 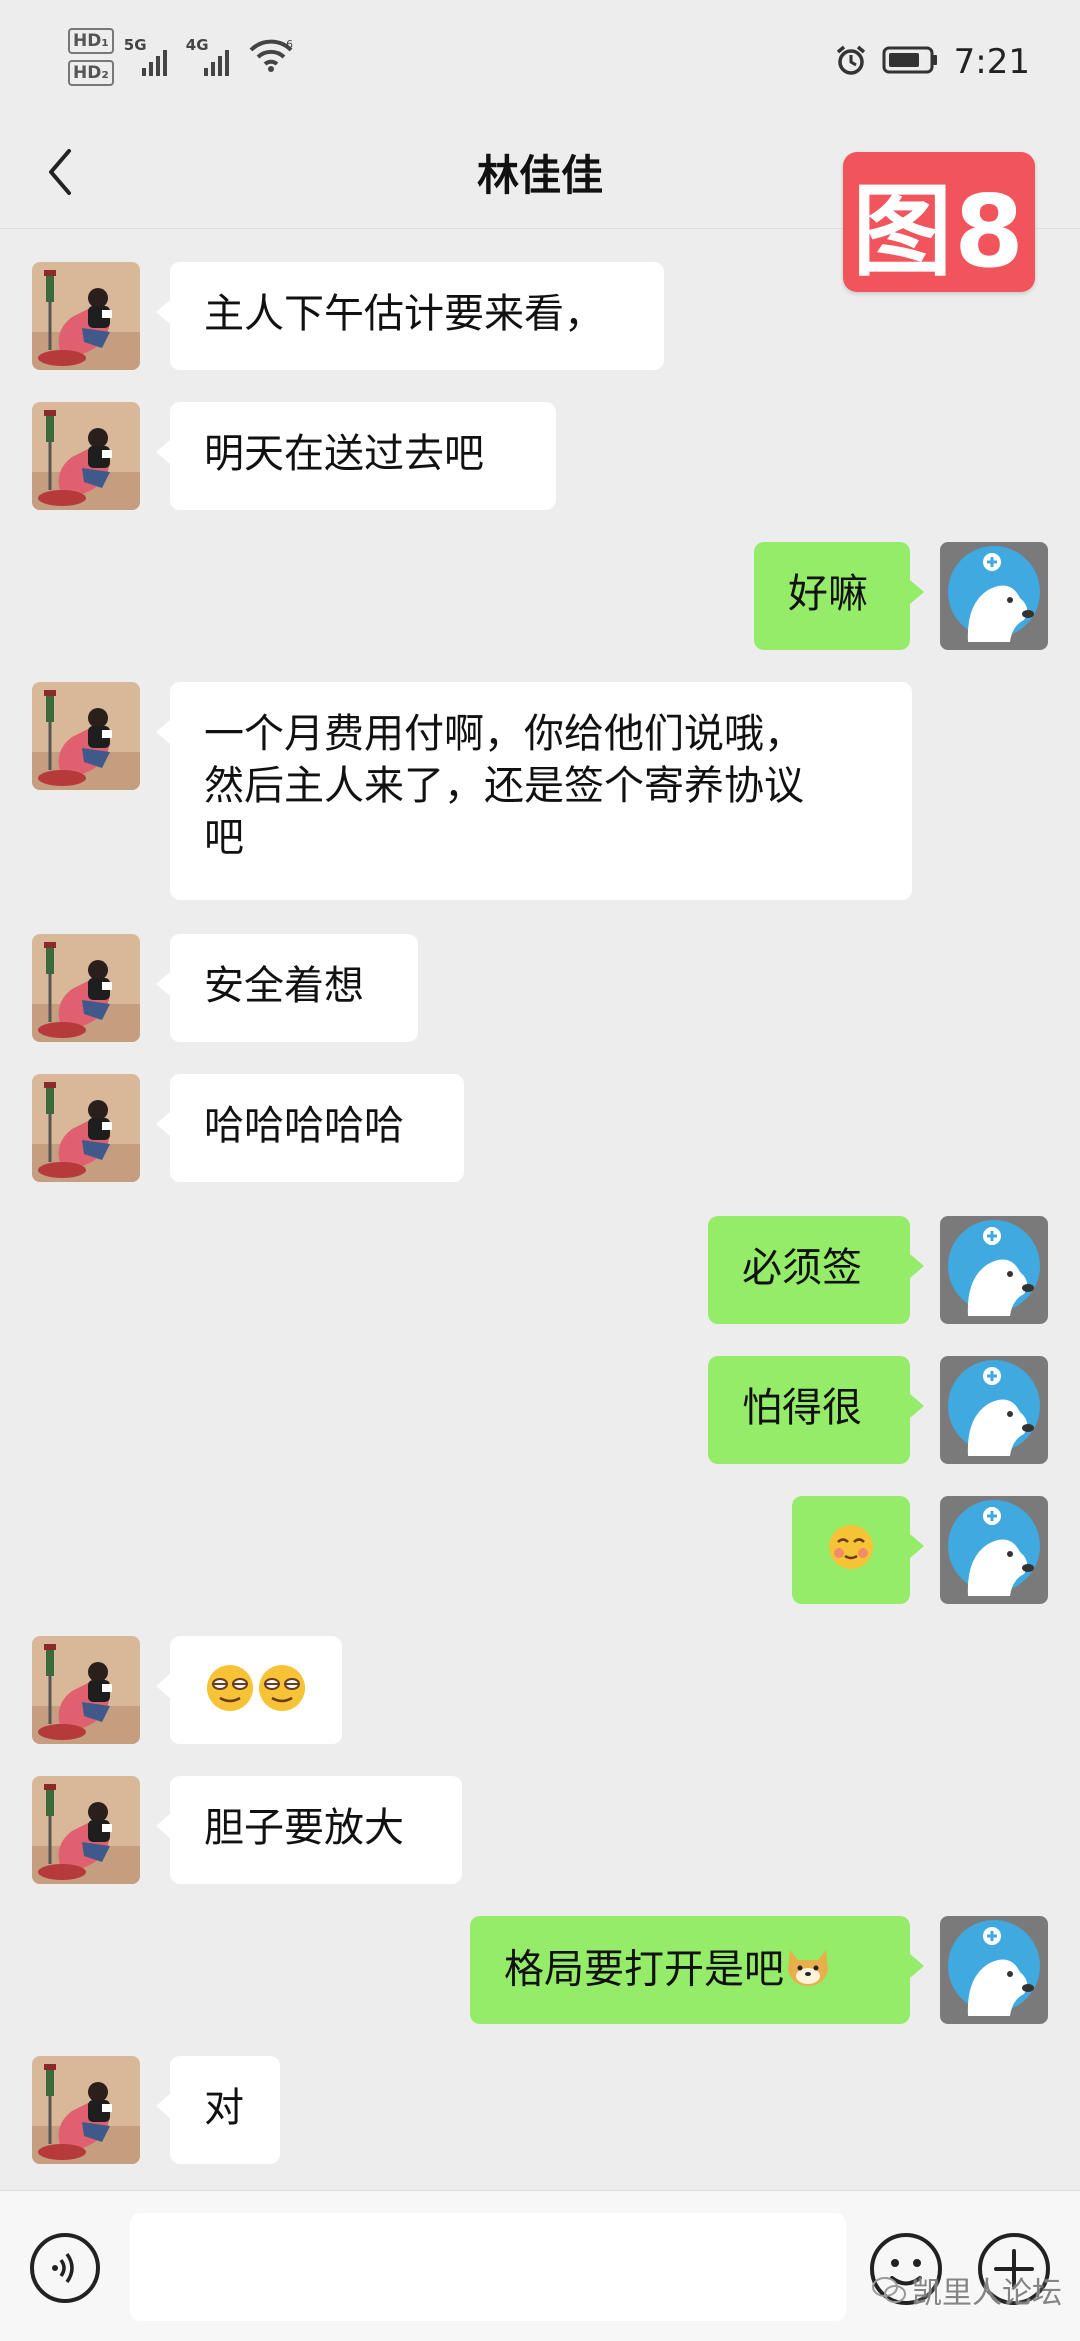 What do you see at coordinates (91, 41) in the screenshot?
I see `hd1-badge: HD₁` at bounding box center [91, 41].